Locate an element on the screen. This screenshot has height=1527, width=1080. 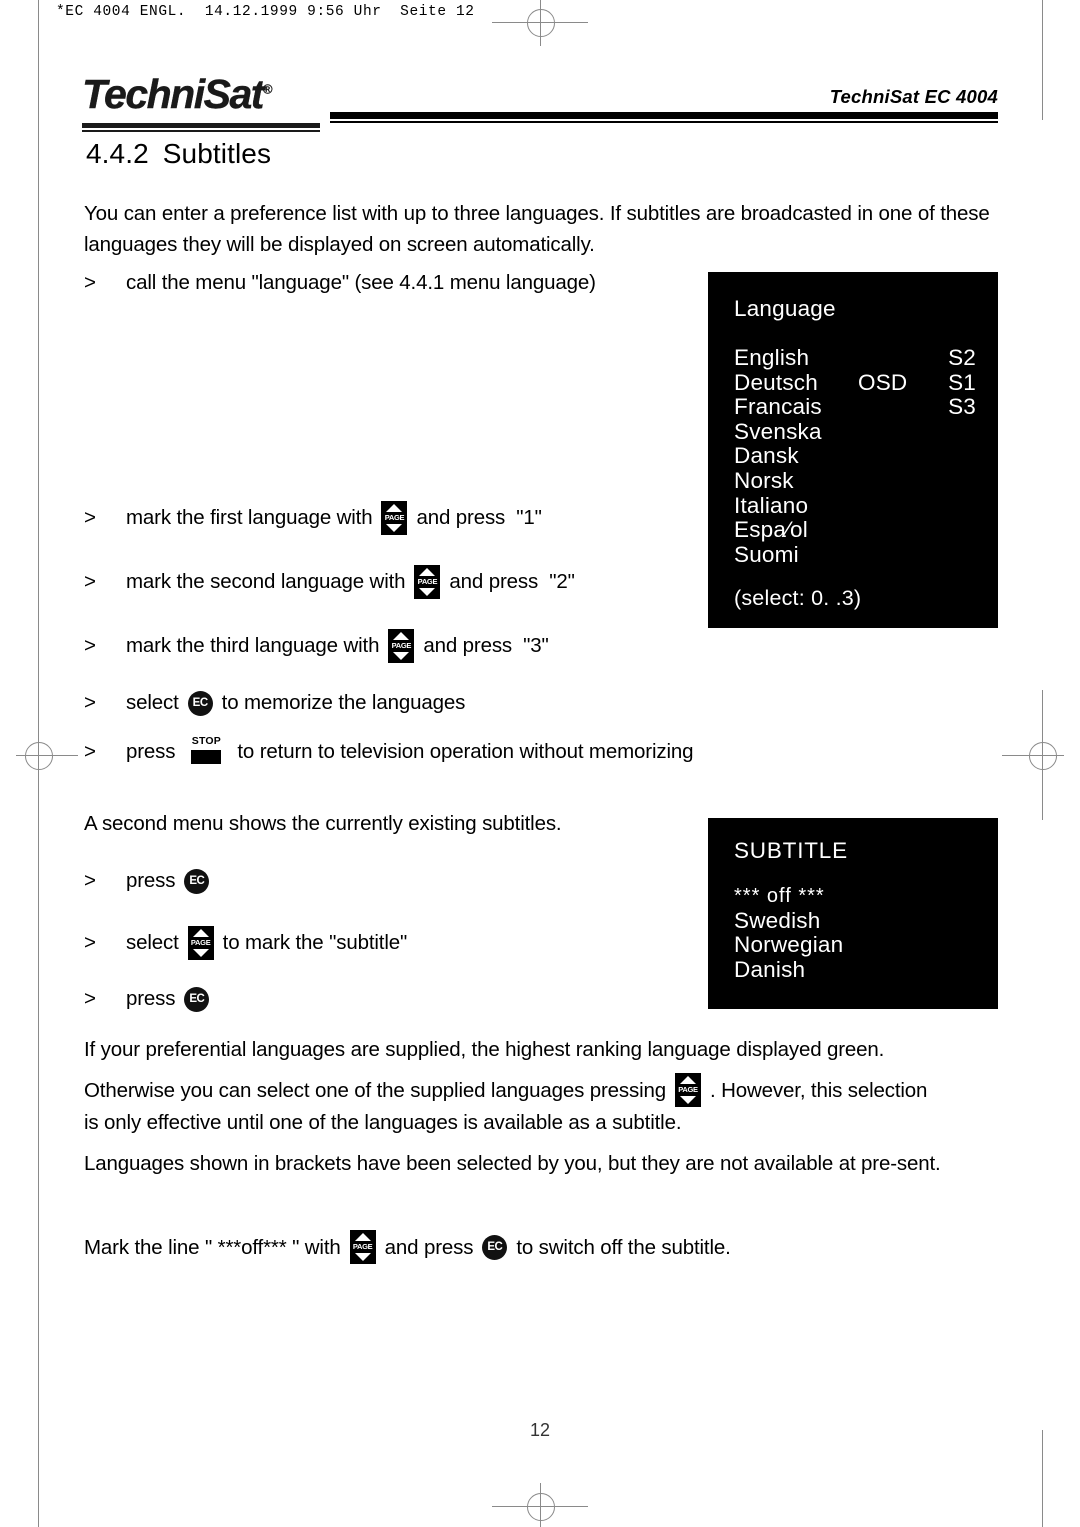
osd-language-row: Svenska is located at coordinates (853, 431).